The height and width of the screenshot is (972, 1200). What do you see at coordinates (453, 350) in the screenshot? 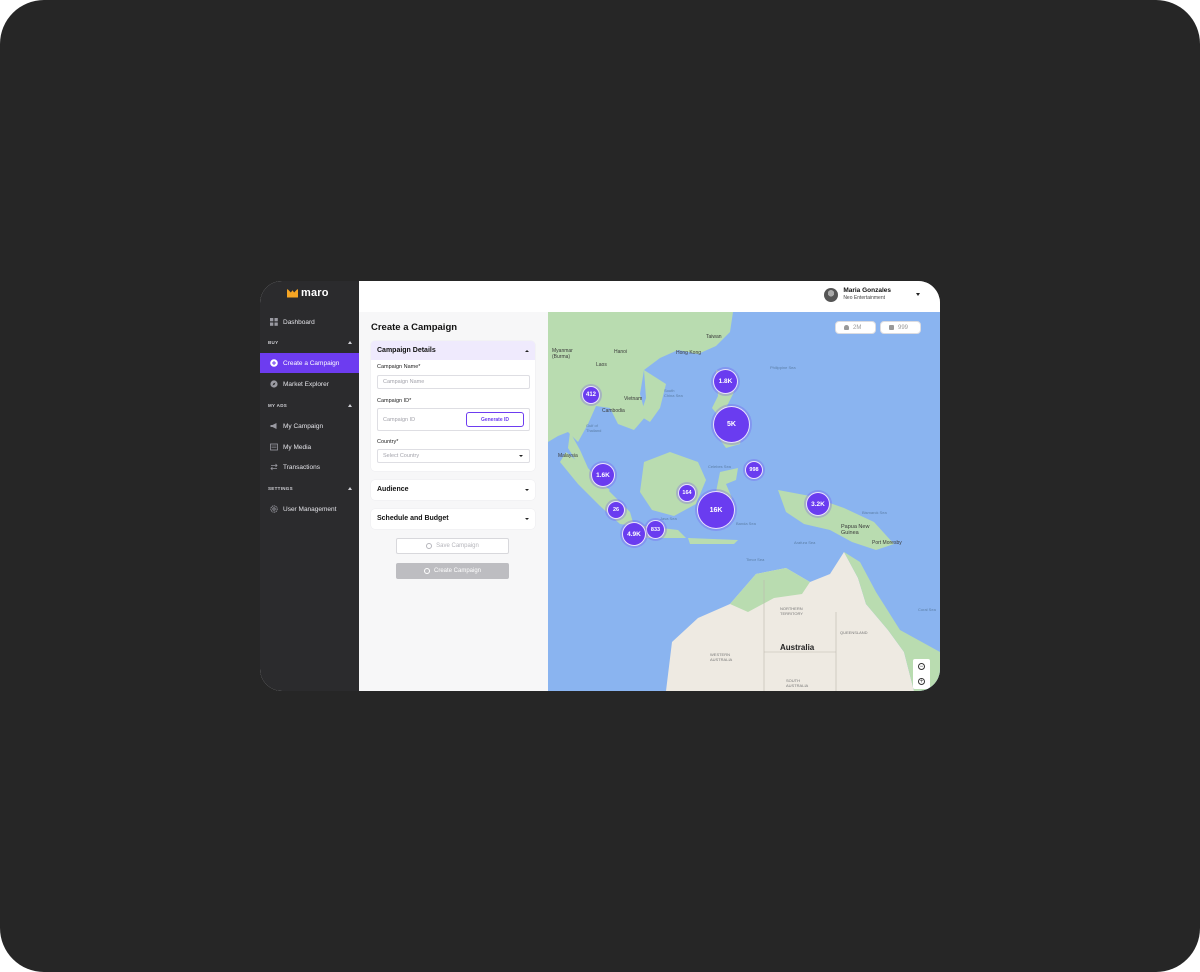
I see `campaign-details-header: Campaign Details` at bounding box center [453, 350].